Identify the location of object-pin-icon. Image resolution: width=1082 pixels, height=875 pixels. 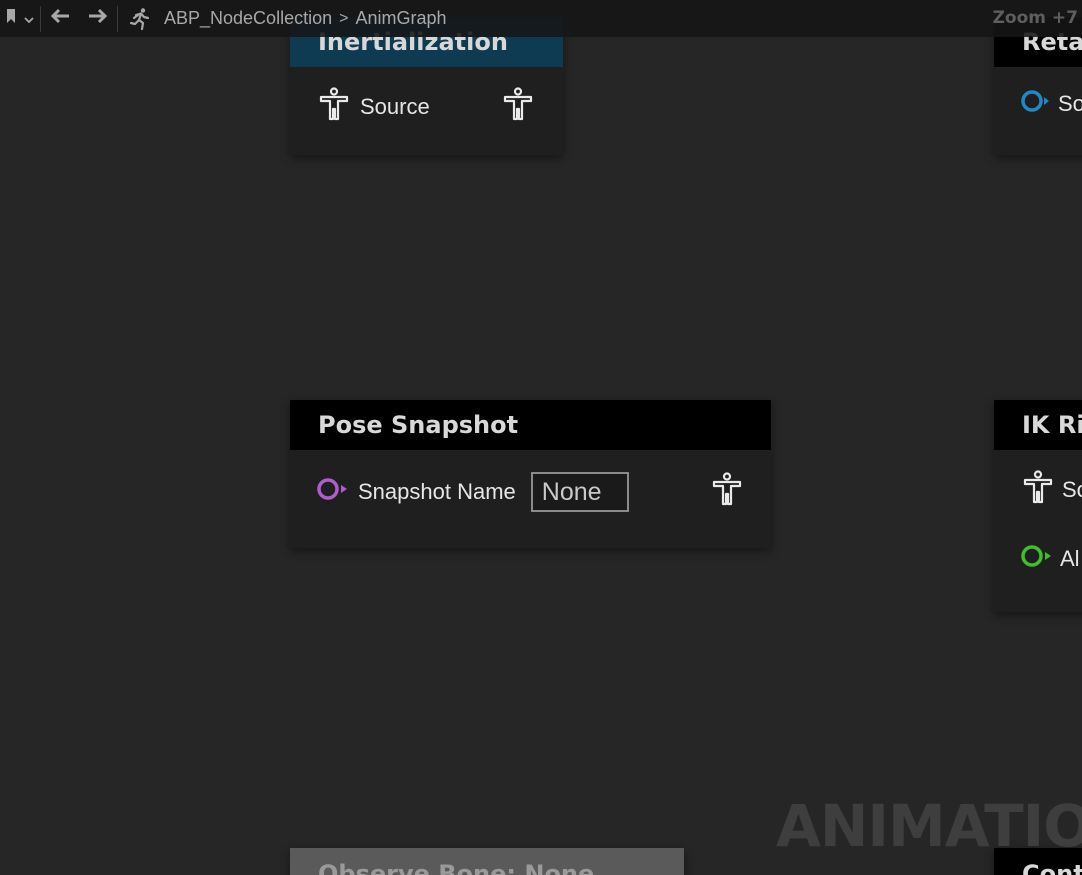
(1035, 104).